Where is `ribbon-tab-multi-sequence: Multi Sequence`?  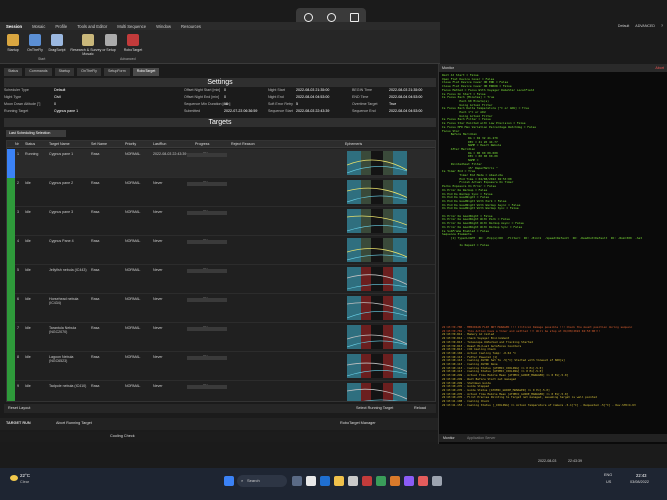
ribbon-tab-multi-sequence: Multi Sequence is located at coordinates (131, 26).